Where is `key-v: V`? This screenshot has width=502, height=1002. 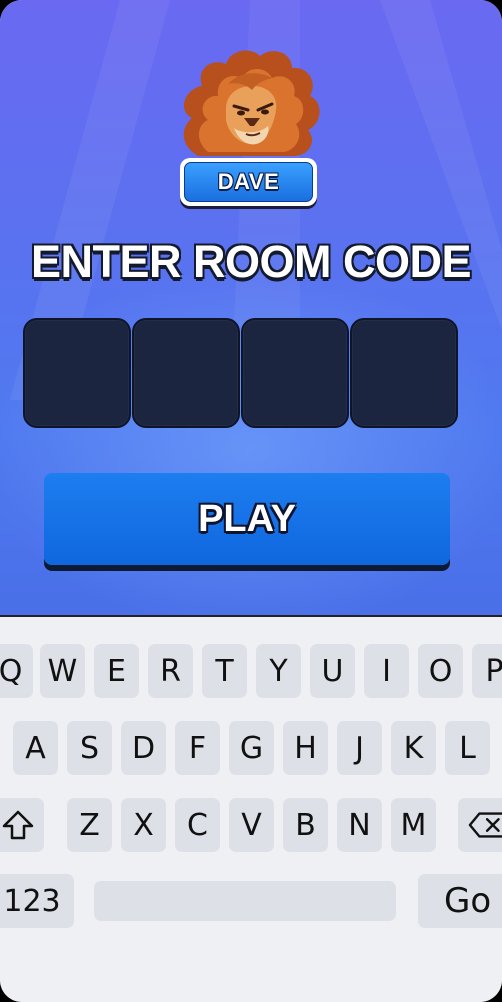
key-v: V is located at coordinates (251, 825).